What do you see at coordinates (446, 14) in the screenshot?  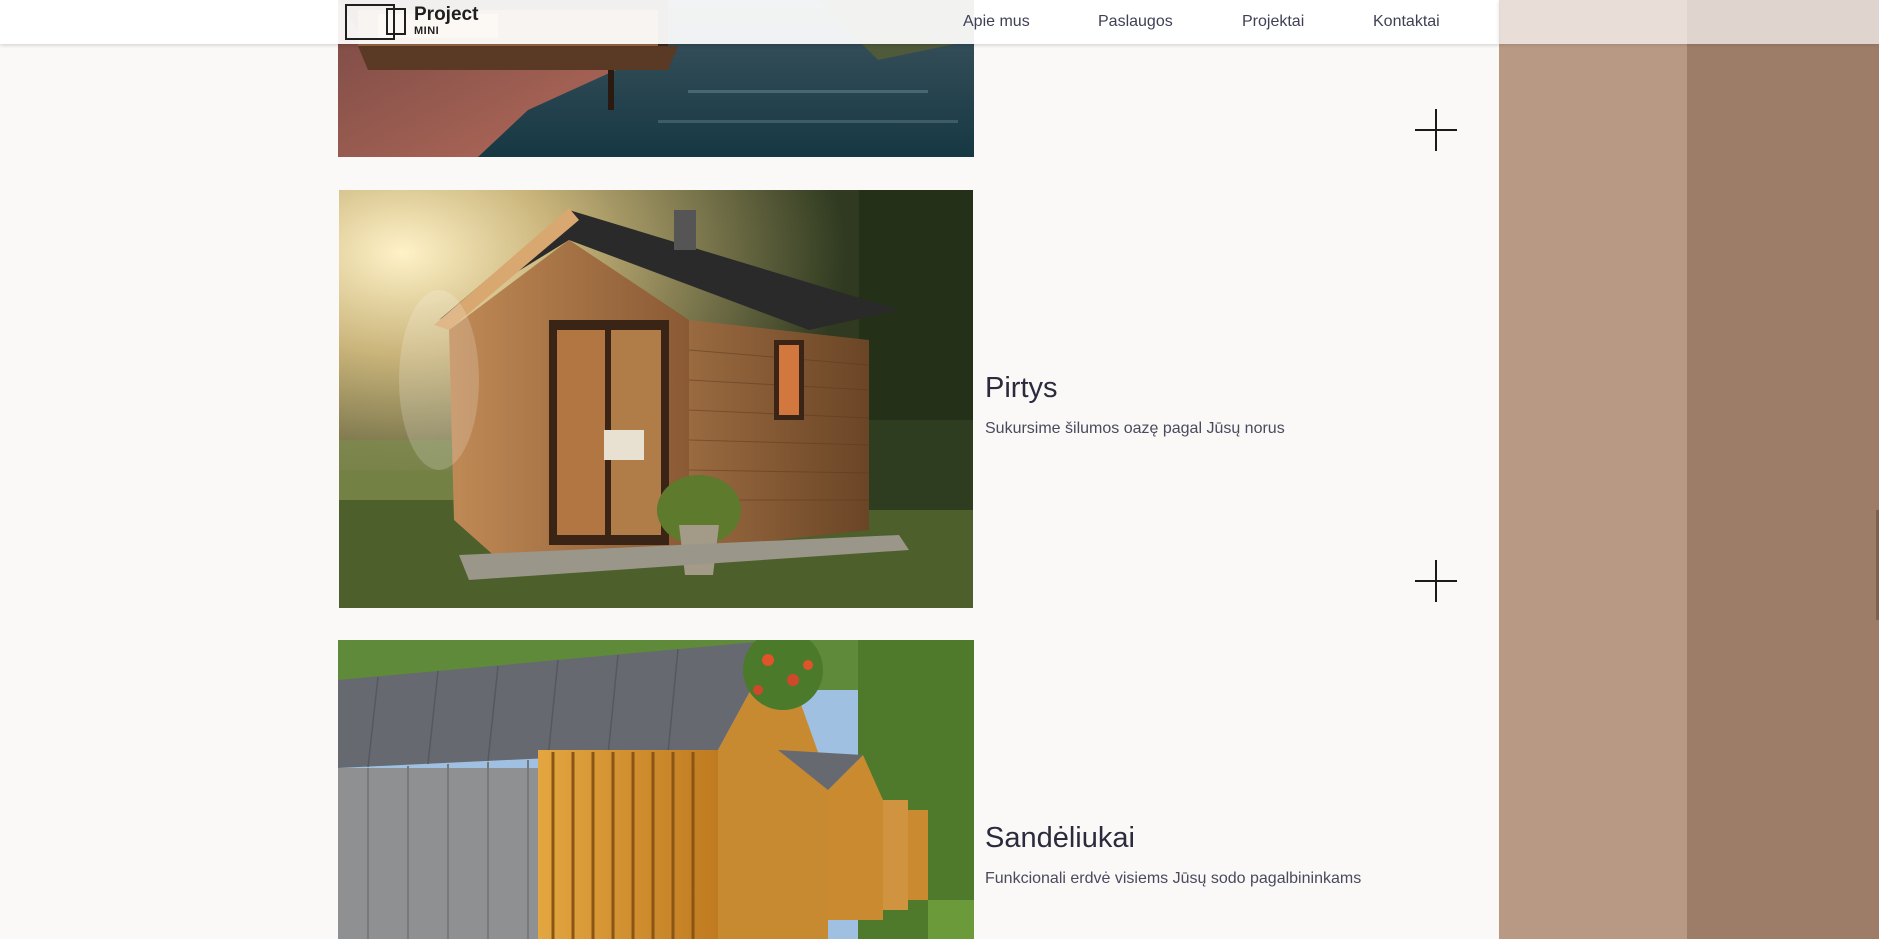 I see `logo-word: Project` at bounding box center [446, 14].